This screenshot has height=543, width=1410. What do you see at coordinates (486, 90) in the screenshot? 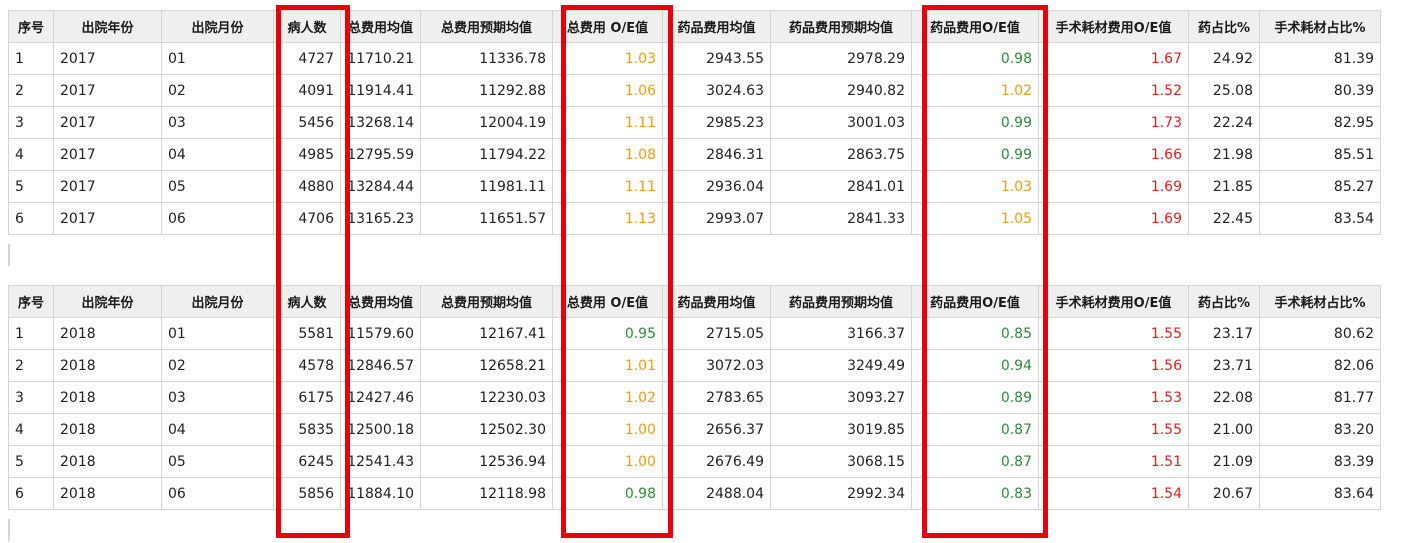
I see `cell-total-expected: 11292.88` at bounding box center [486, 90].